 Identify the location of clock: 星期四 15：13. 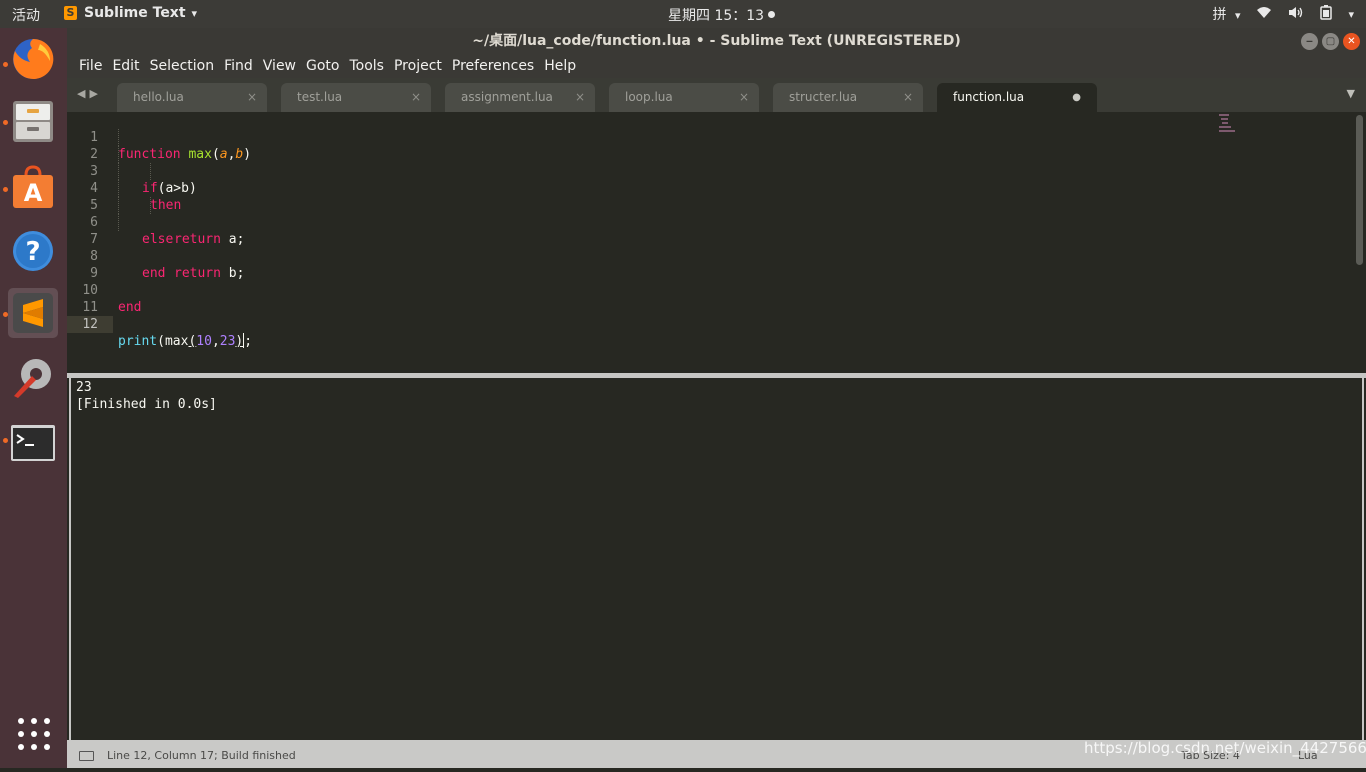
(722, 15).